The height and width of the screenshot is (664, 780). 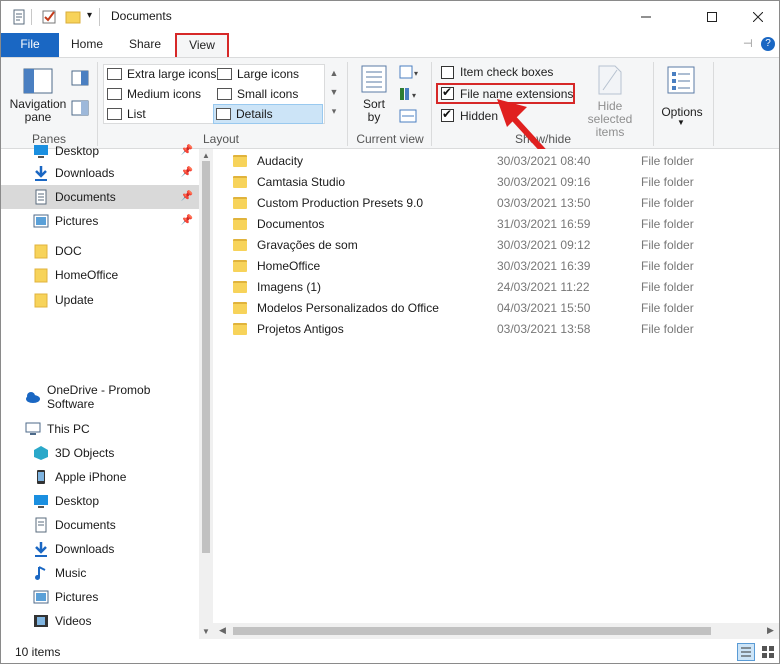 I want to click on nav-item-onedrive: OneDrive - Promob Software, so click(x=100, y=397).